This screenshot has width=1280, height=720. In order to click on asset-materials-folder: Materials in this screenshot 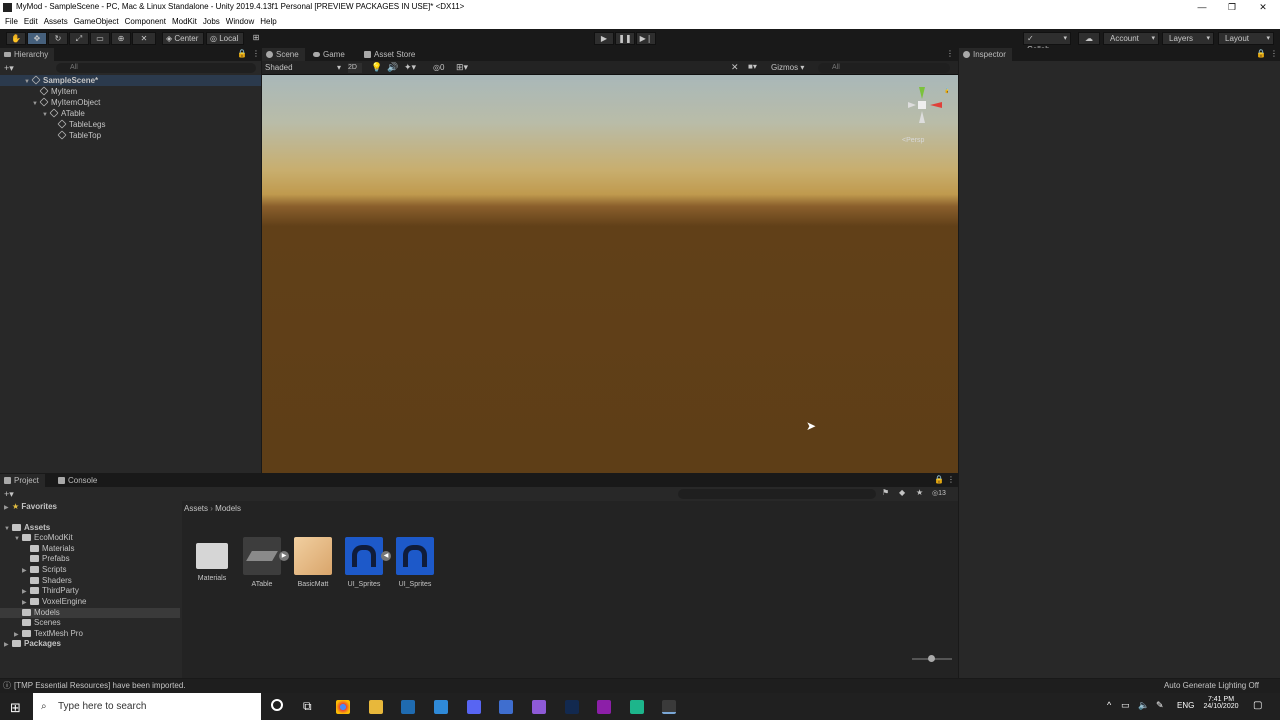, I will do `click(212, 559)`.